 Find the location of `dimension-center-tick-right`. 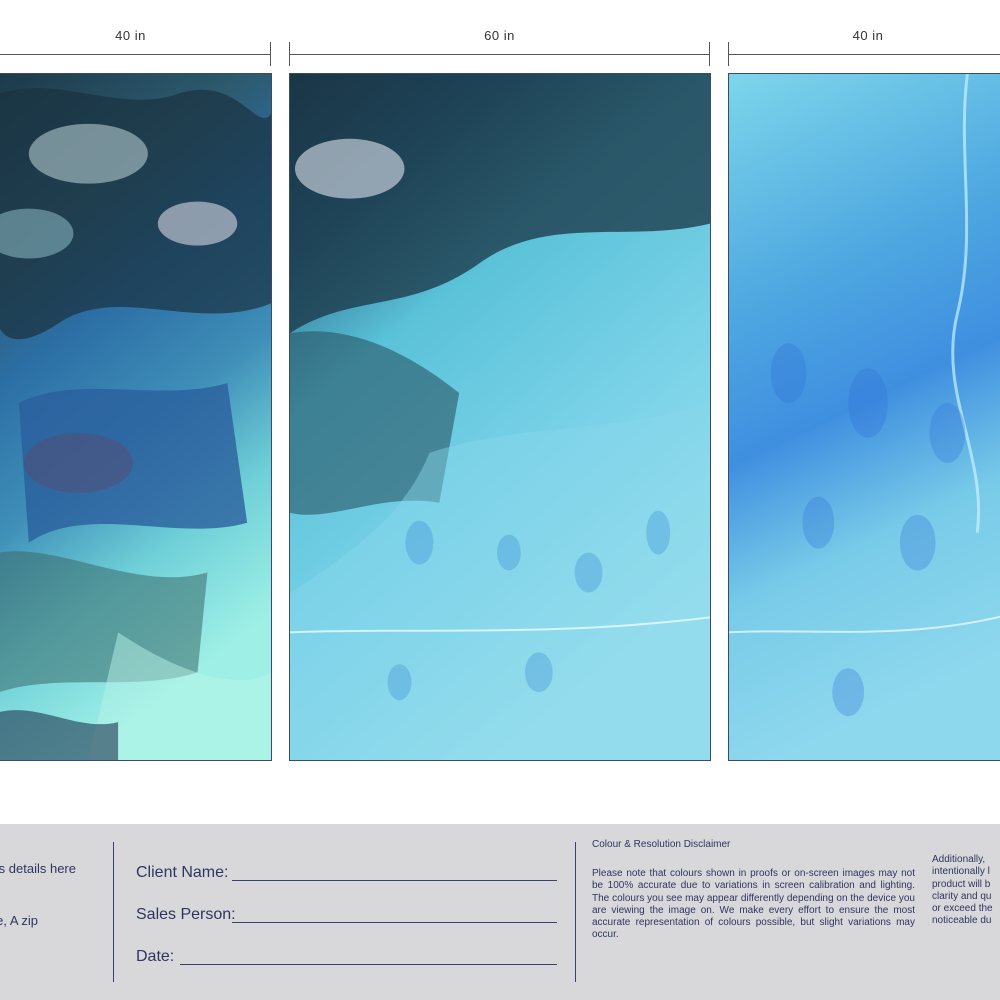

dimension-center-tick-right is located at coordinates (709, 54).